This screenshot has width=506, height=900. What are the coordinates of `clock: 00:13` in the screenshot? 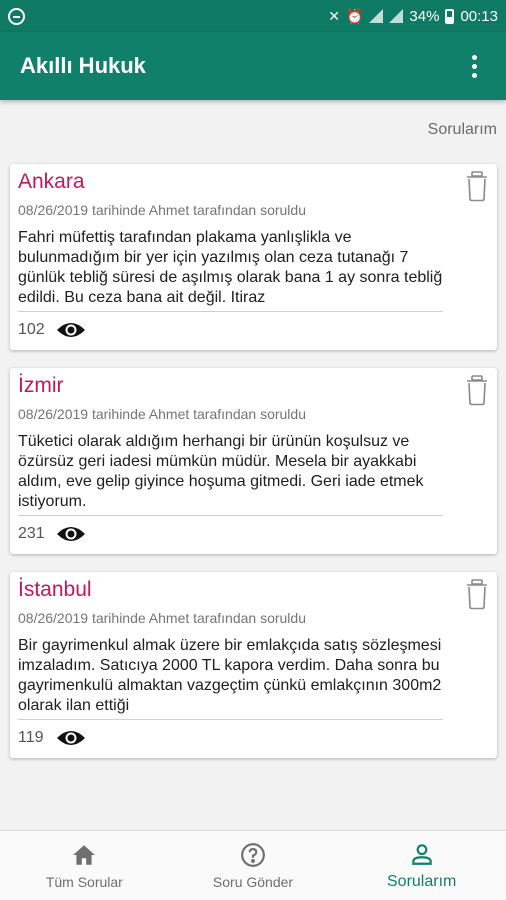 It's located at (479, 16).